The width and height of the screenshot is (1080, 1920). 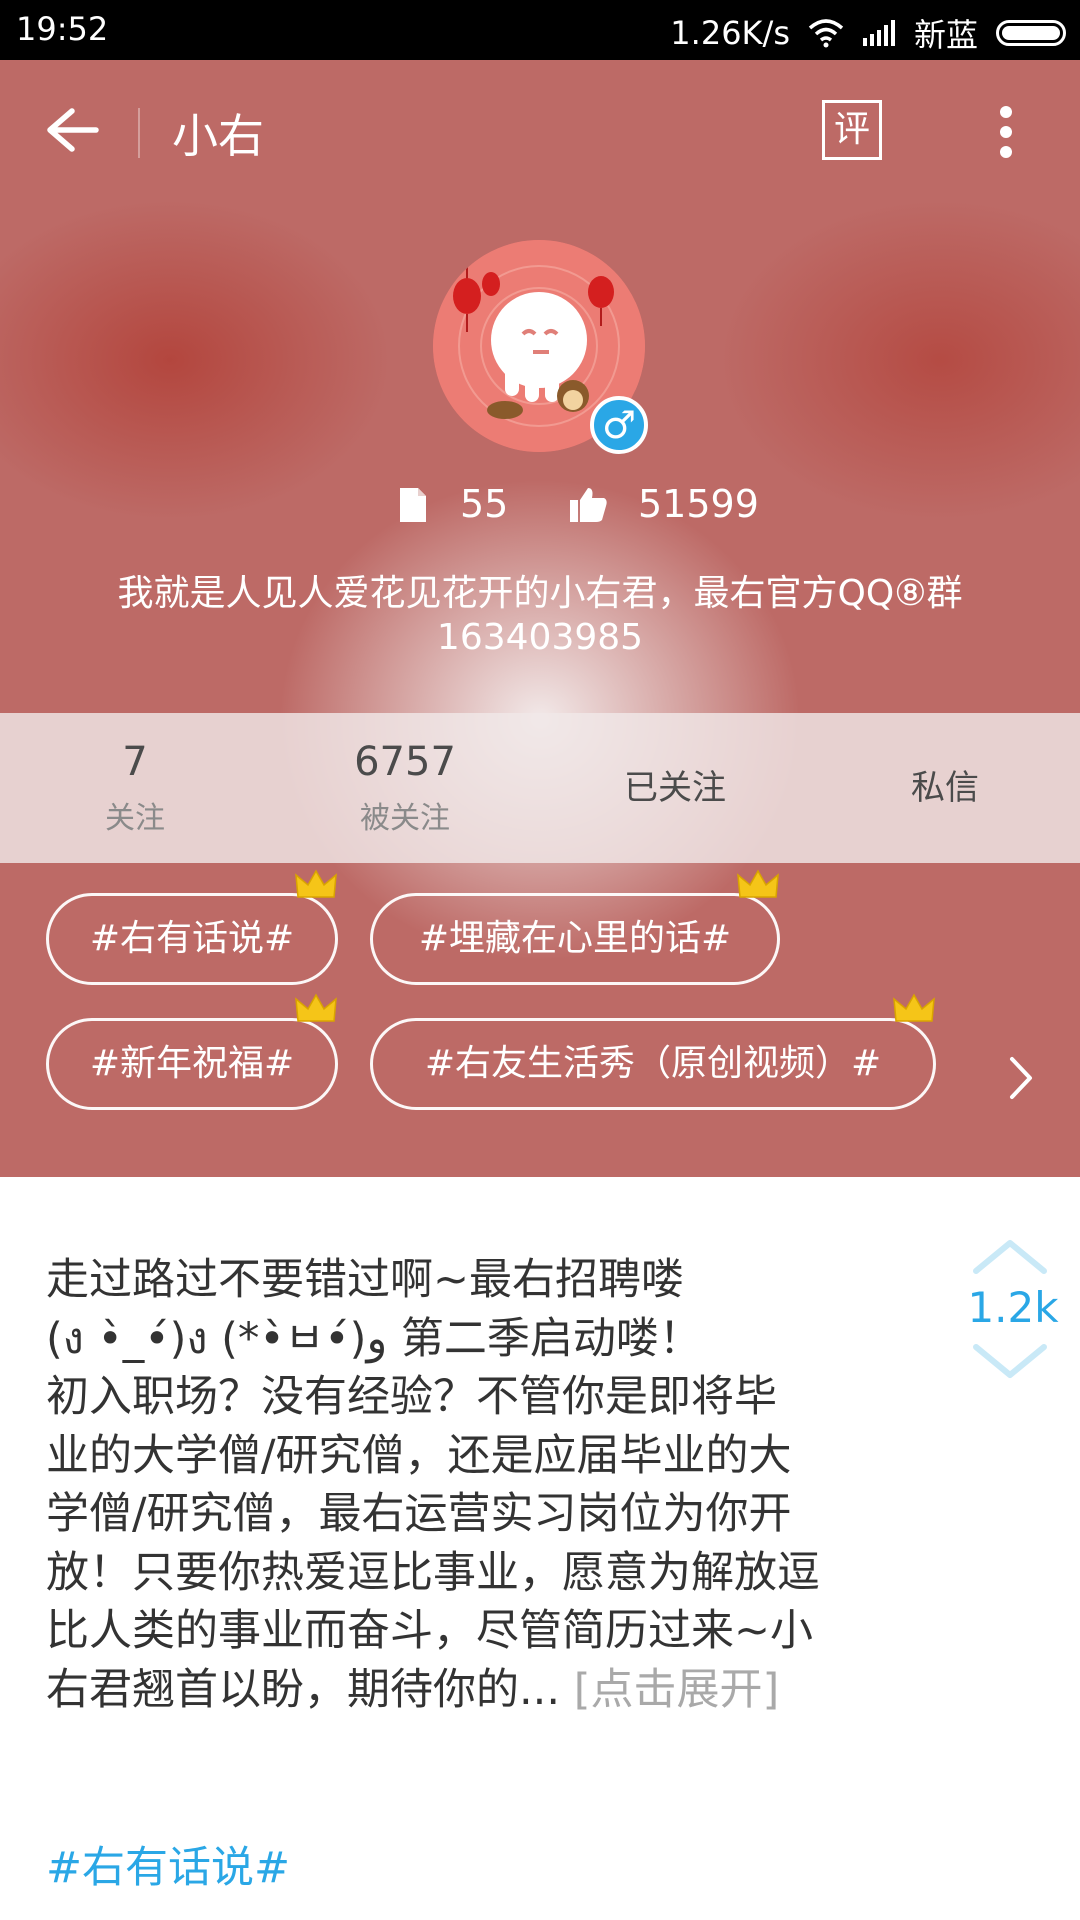 I want to click on vote-count: 1.2k, so click(x=1013, y=1307).